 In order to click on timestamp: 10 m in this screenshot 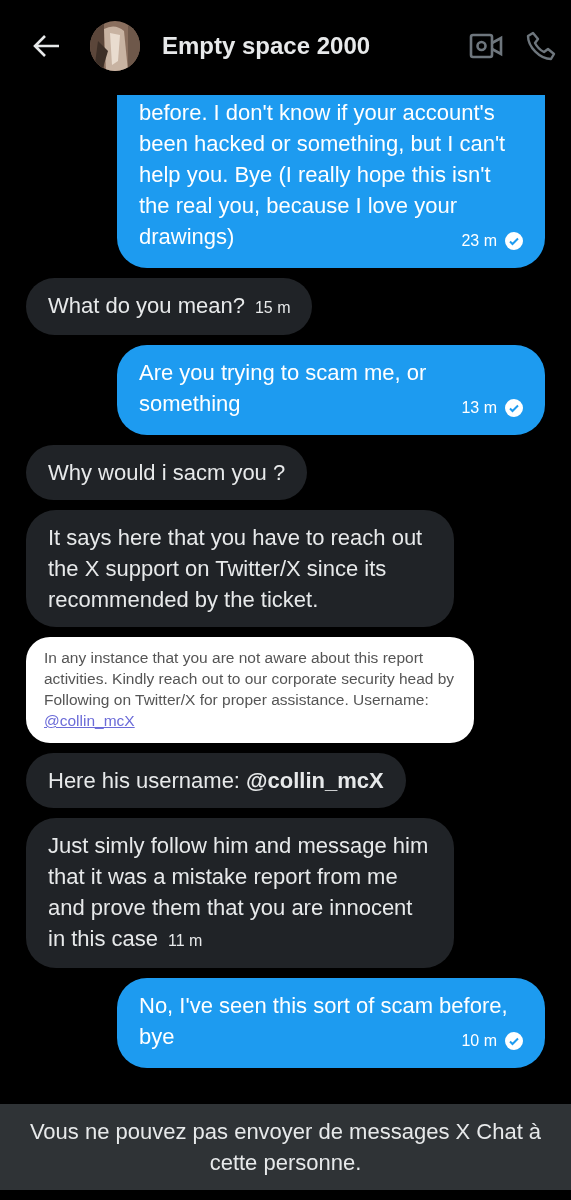, I will do `click(479, 1041)`.